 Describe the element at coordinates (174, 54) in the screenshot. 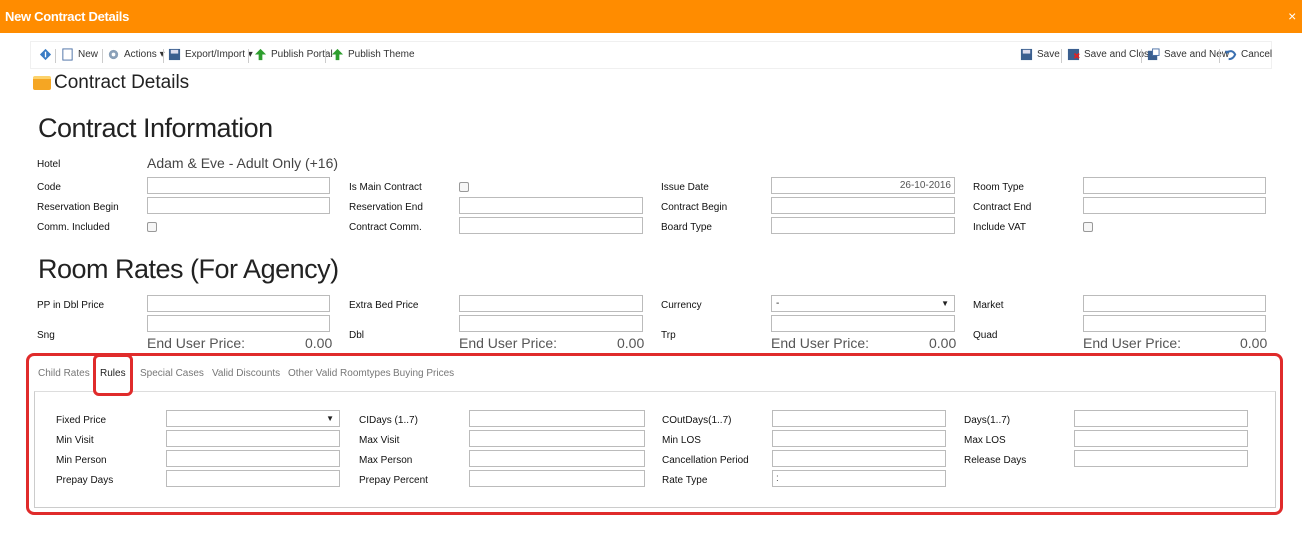

I see `save-disk-icon` at that location.